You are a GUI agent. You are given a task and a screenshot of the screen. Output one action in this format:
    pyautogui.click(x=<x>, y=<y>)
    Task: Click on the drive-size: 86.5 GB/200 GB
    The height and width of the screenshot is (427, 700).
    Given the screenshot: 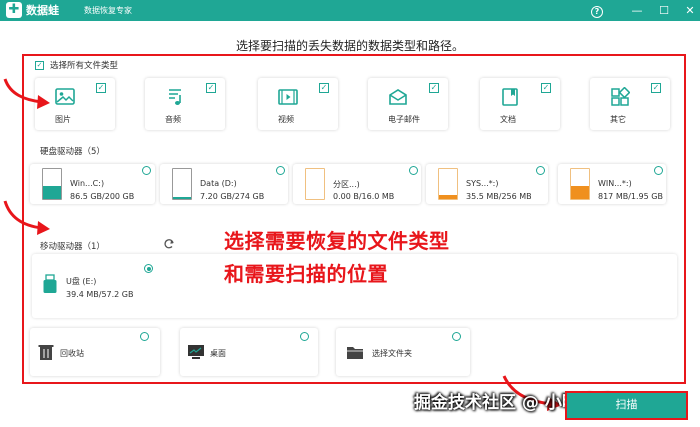 What is the action you would take?
    pyautogui.click(x=102, y=196)
    